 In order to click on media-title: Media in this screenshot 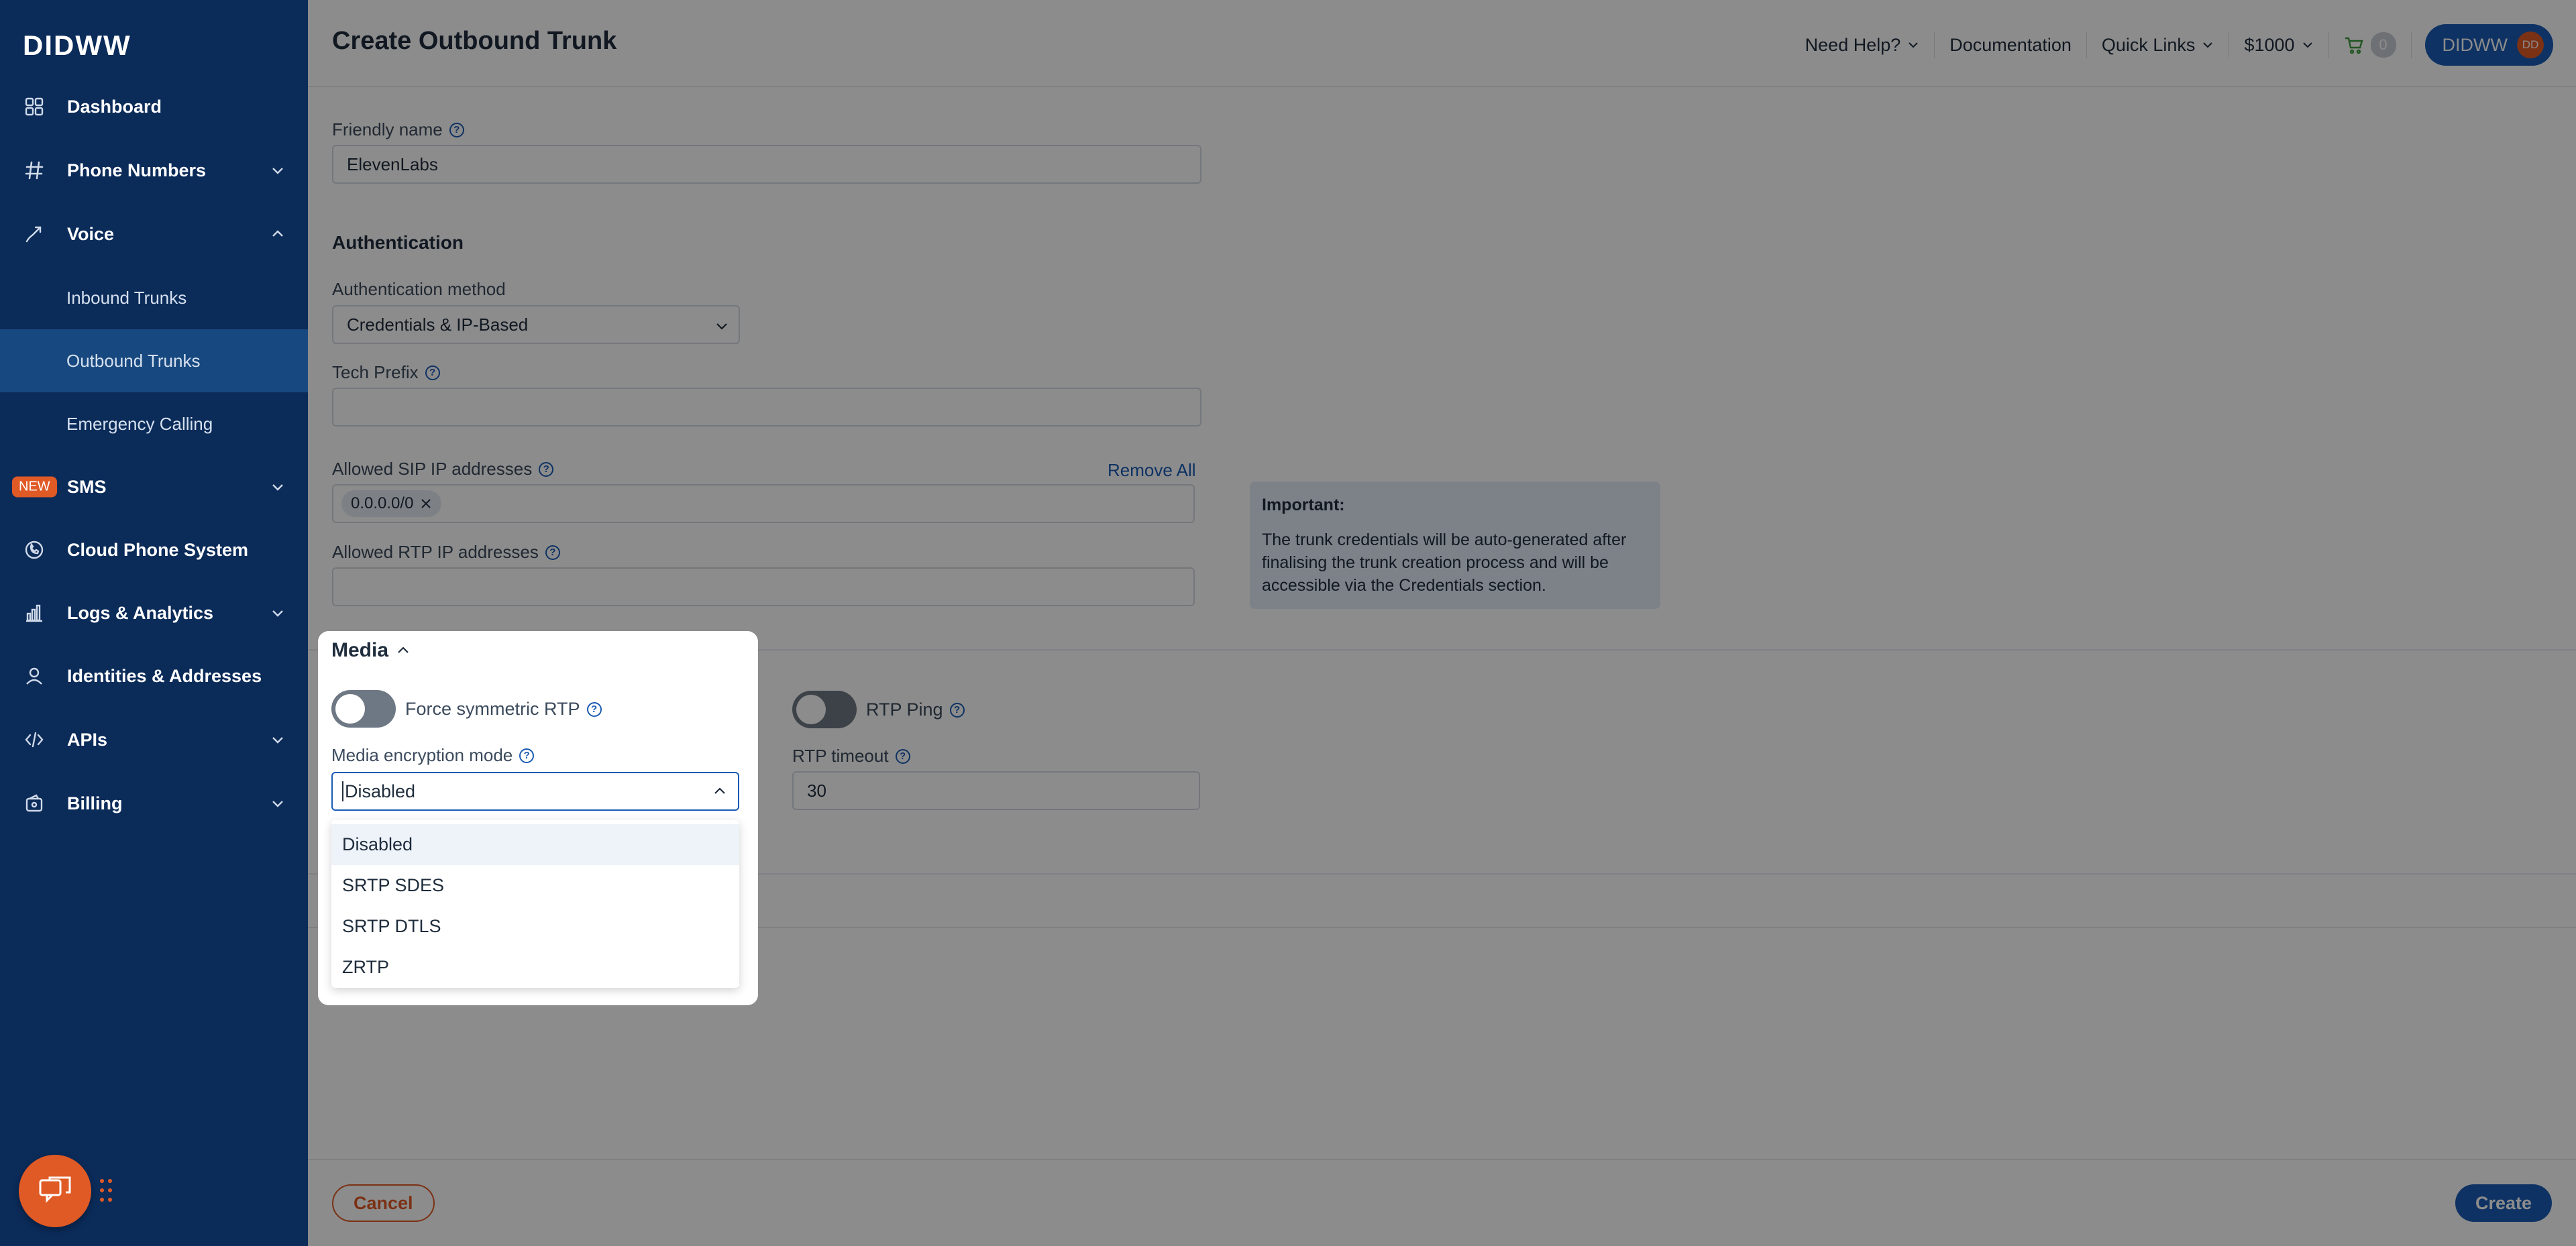, I will do `click(360, 650)`.